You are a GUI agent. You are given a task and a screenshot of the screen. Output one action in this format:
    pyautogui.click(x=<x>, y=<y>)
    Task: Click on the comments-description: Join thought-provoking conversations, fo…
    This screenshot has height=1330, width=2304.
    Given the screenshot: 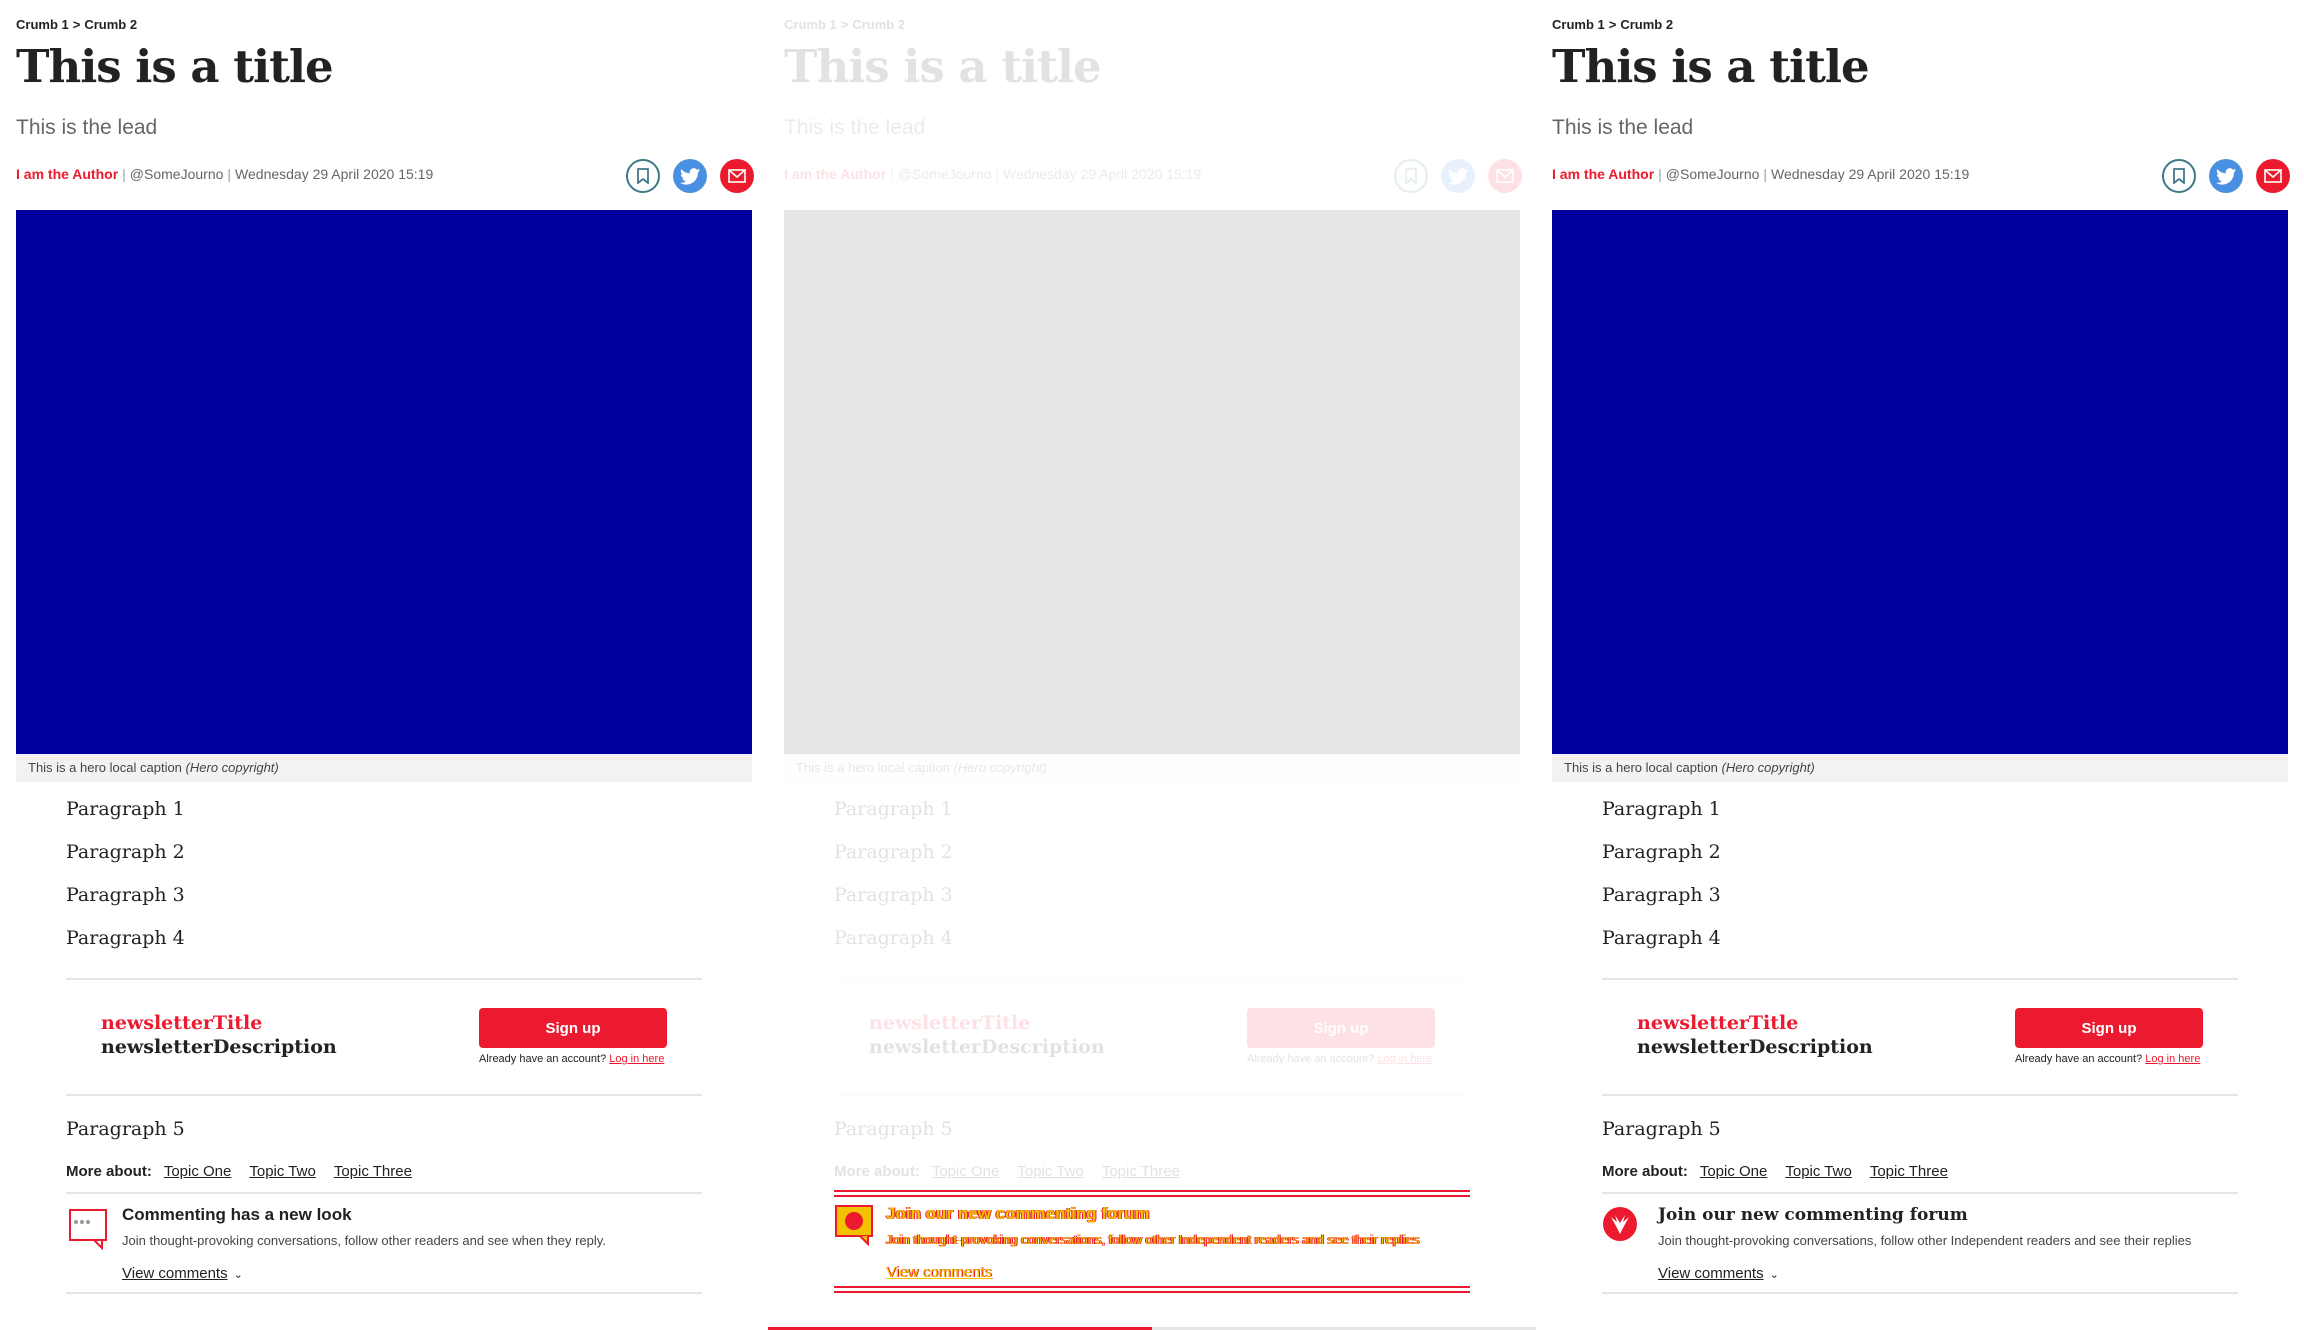 What is the action you would take?
    pyautogui.click(x=1153, y=1239)
    